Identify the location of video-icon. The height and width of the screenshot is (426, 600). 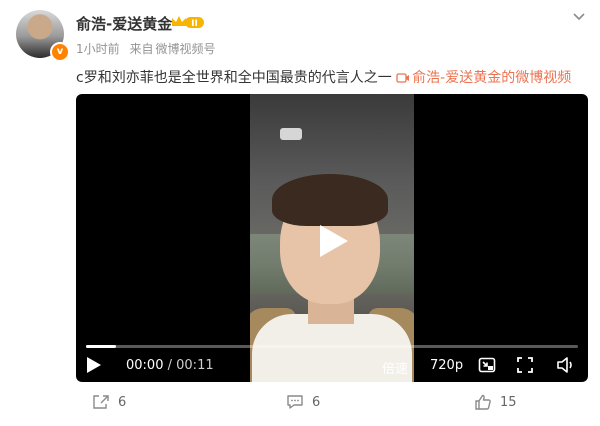
(403, 78).